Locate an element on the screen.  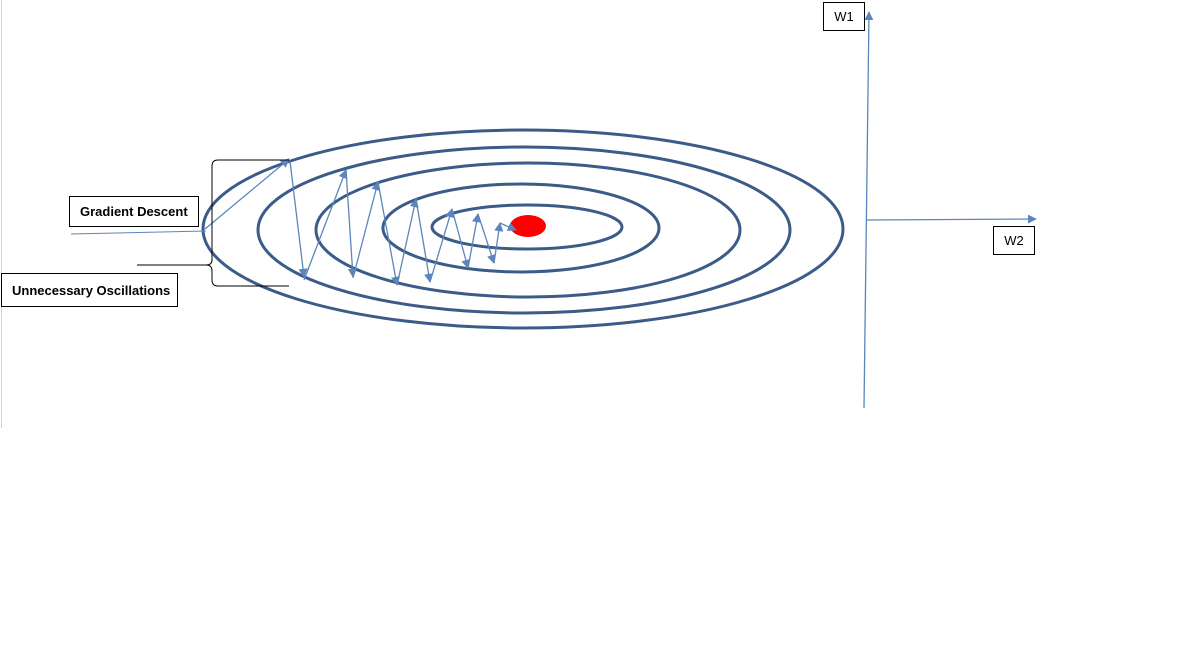
w2-axis is located at coordinates (951, 219).